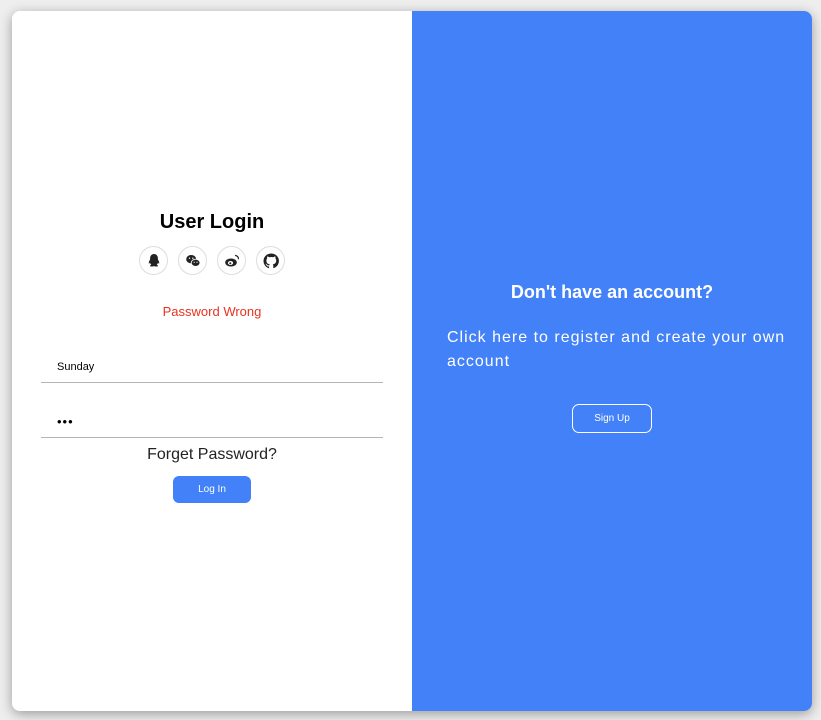 The image size is (821, 720). I want to click on wechat-login-button, so click(192, 260).